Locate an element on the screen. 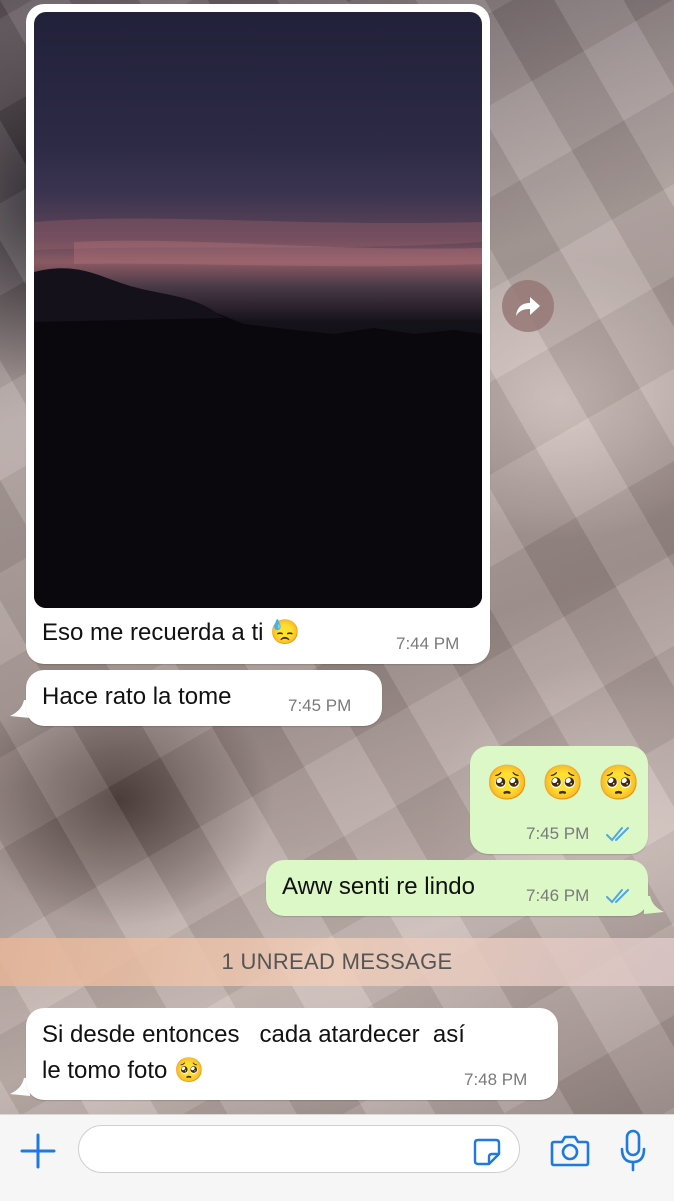 The height and width of the screenshot is (1201, 674). camera-icon is located at coordinates (570, 1150).